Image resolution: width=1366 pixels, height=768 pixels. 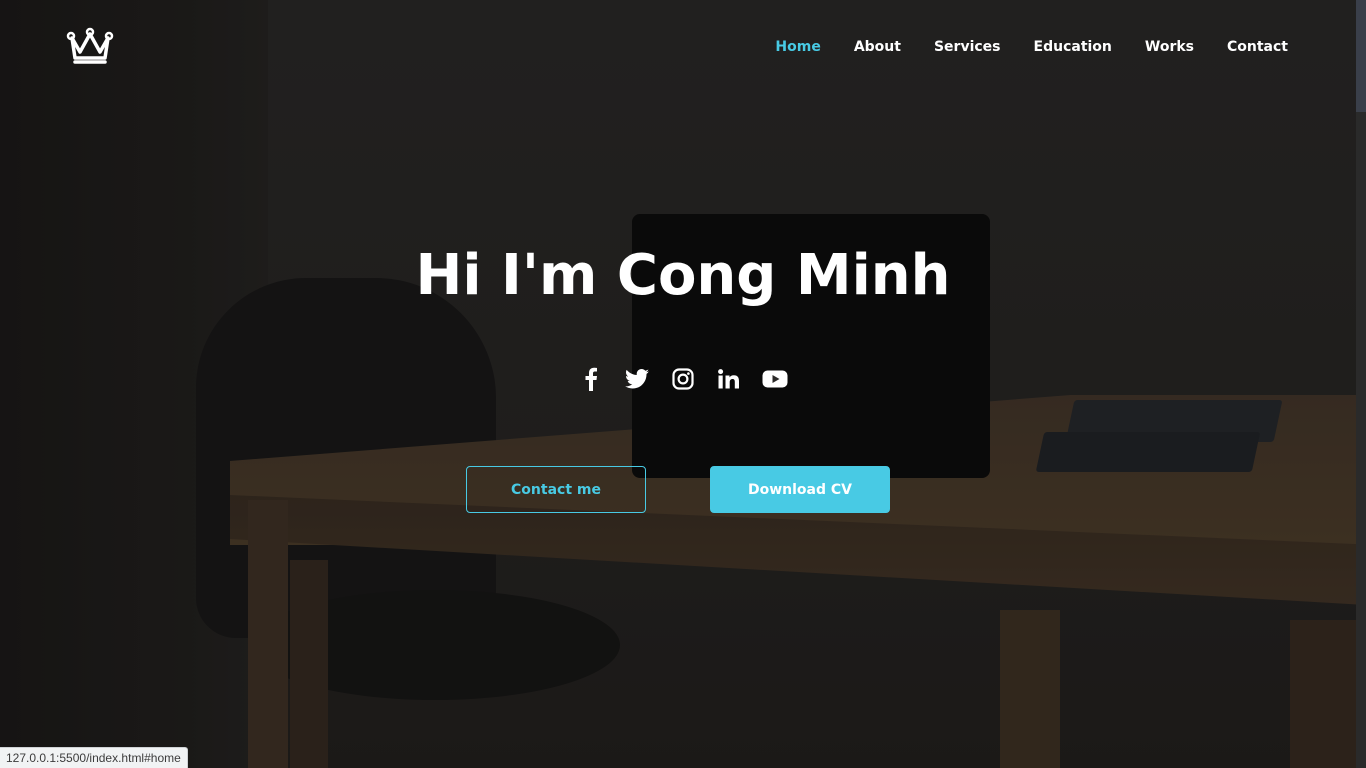 I want to click on youtube-icon, so click(x=775, y=379).